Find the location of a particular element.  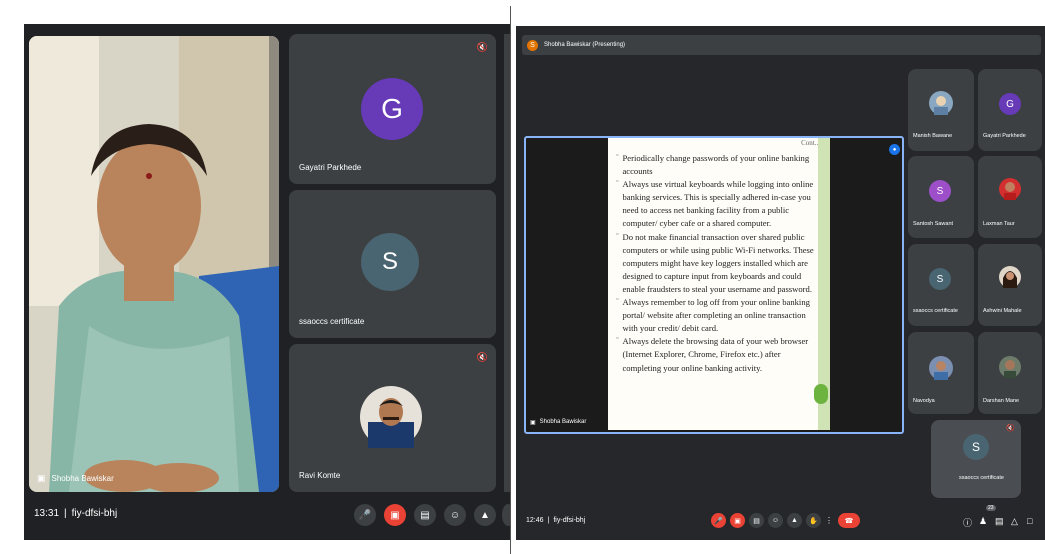

participant-tile: G Gayatri Parkhede is located at coordinates (1010, 110).